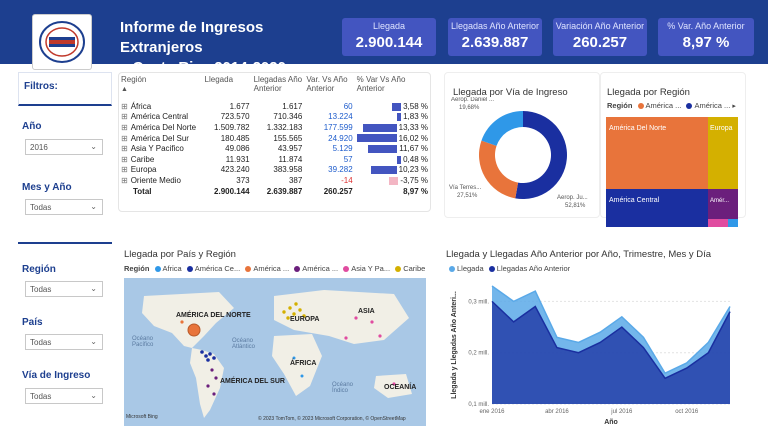 The height and width of the screenshot is (444, 768). Describe the element at coordinates (734, 106) in the screenshot. I see `legend-next-icon: ▸` at that location.